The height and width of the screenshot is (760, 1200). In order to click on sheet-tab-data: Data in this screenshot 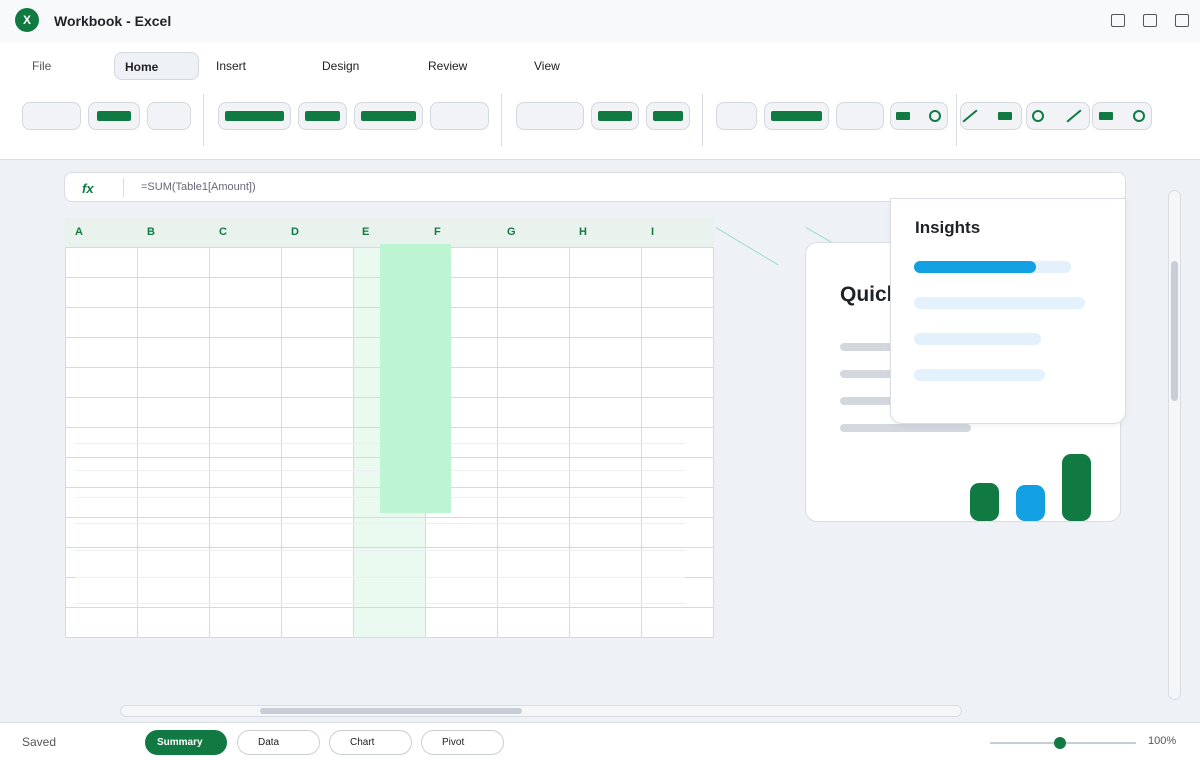, I will do `click(278, 742)`.